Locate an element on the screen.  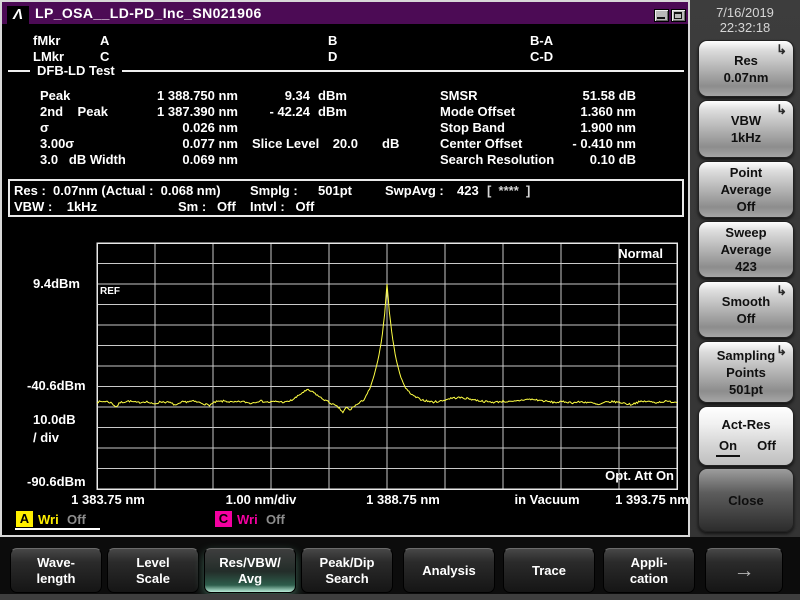
menu-more-pages-button: → is located at coordinates (744, 570).